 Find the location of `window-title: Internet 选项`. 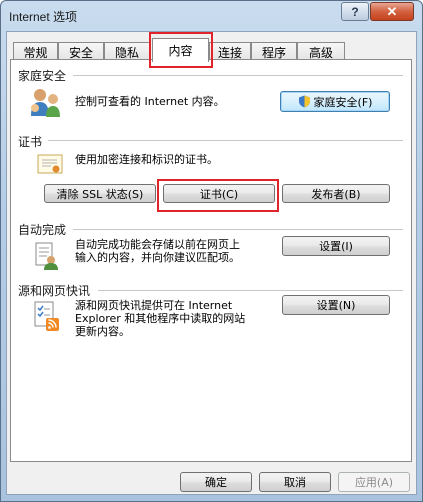

window-title: Internet 选项 is located at coordinates (43, 17).